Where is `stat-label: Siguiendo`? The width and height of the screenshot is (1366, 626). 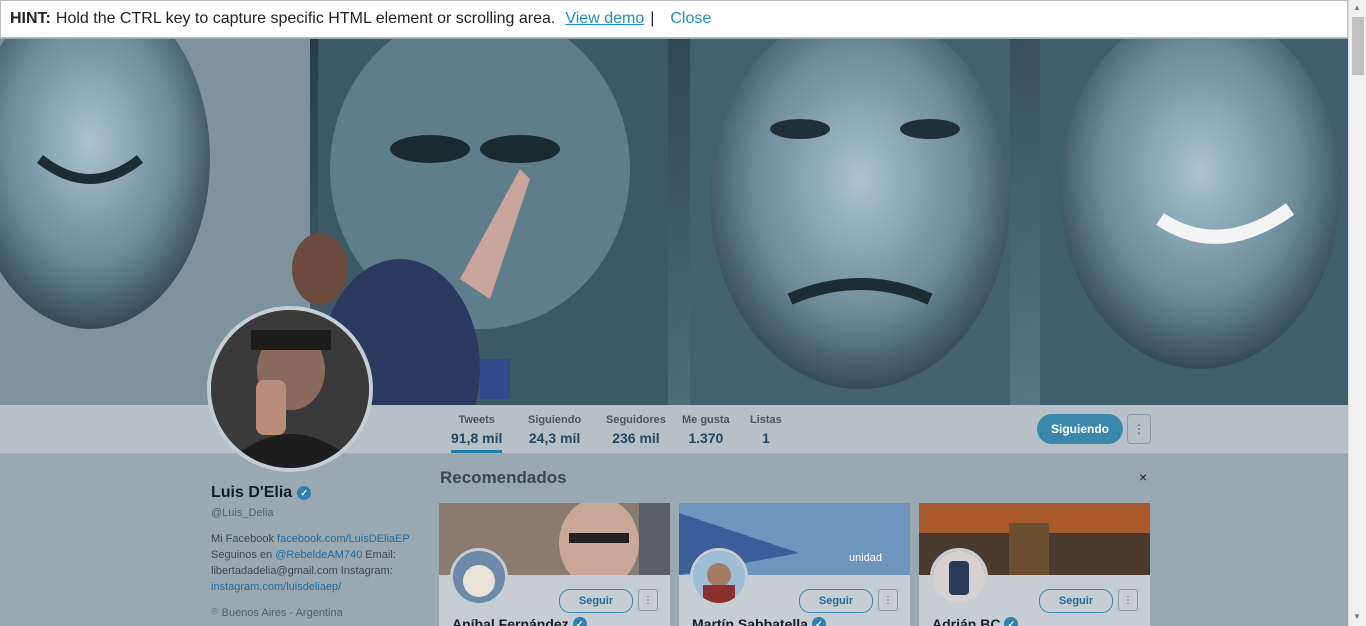 stat-label: Siguiendo is located at coordinates (555, 420).